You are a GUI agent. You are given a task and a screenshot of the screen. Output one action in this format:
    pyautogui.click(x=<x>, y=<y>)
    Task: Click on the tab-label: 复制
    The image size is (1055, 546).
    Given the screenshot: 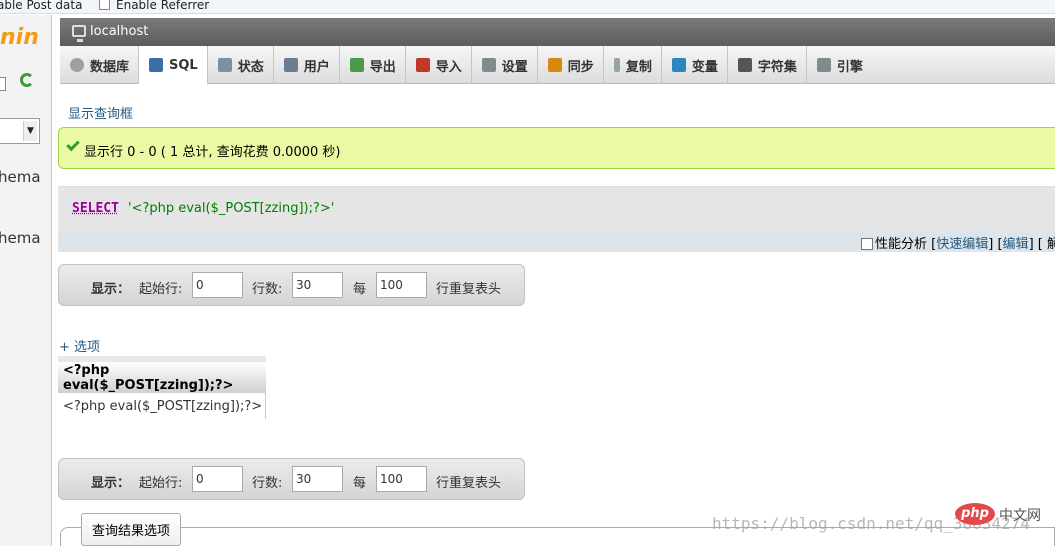 What is the action you would take?
    pyautogui.click(x=638, y=67)
    